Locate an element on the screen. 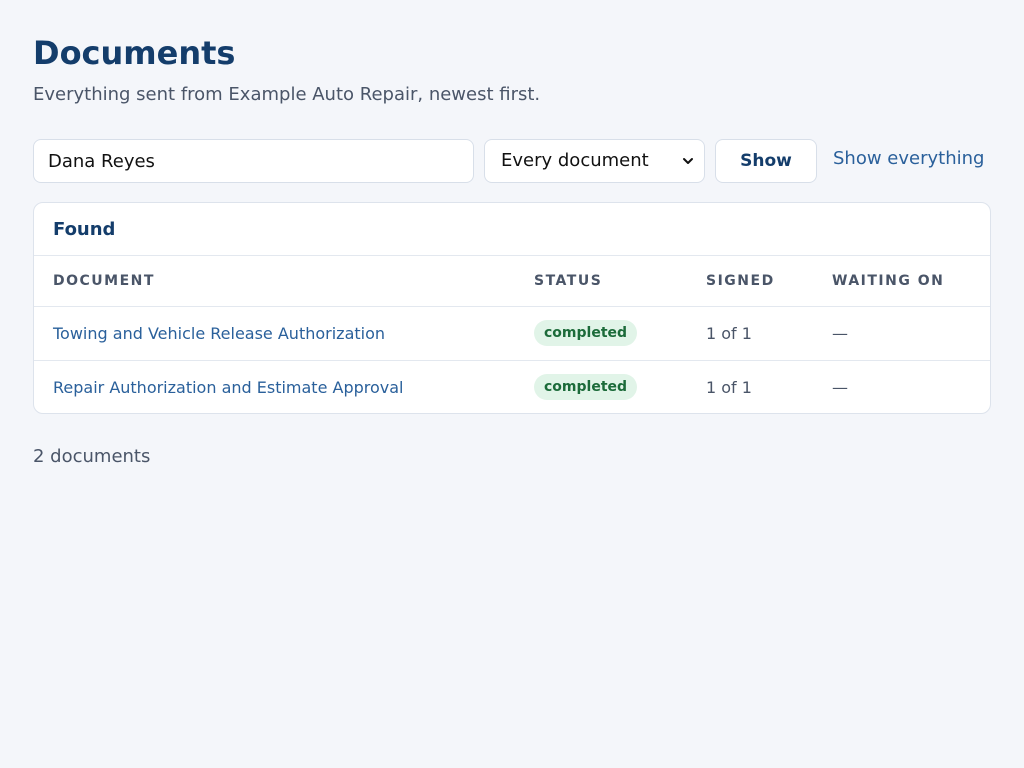 This screenshot has width=1024, height=768. chevron-down-icon is located at coordinates (688, 161).